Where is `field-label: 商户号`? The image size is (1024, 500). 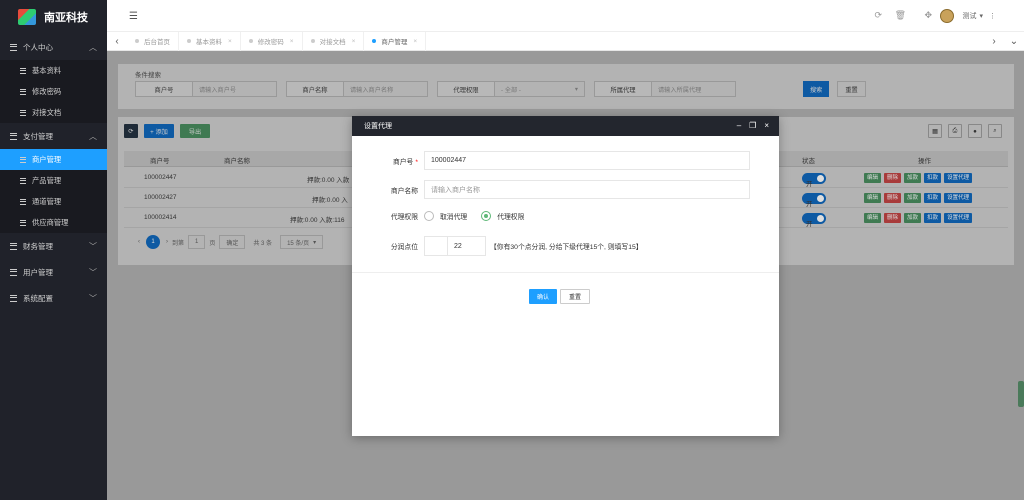 field-label: 商户号 is located at coordinates (164, 89).